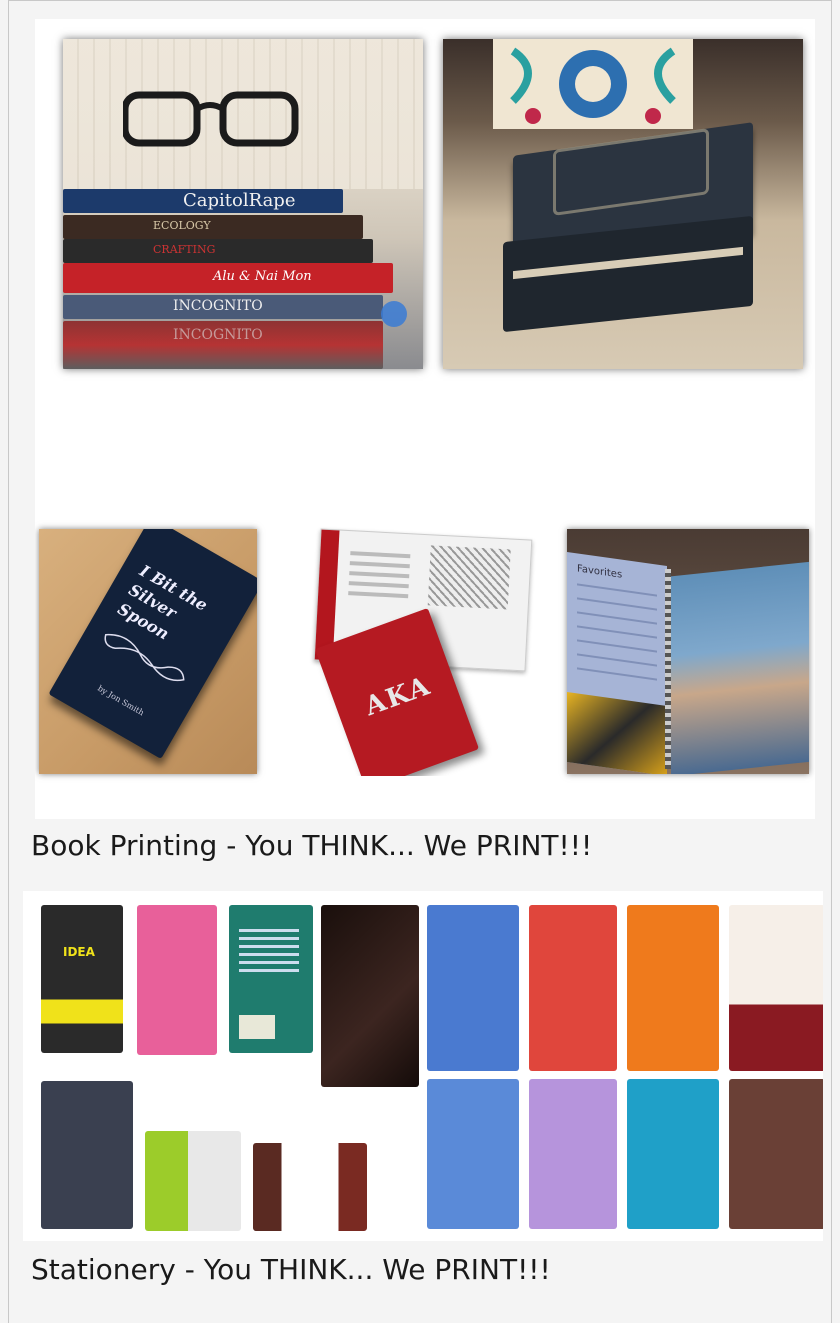 This screenshot has height=1323, width=840. I want to click on book-spine-title: ECOLOGY, so click(182, 225).